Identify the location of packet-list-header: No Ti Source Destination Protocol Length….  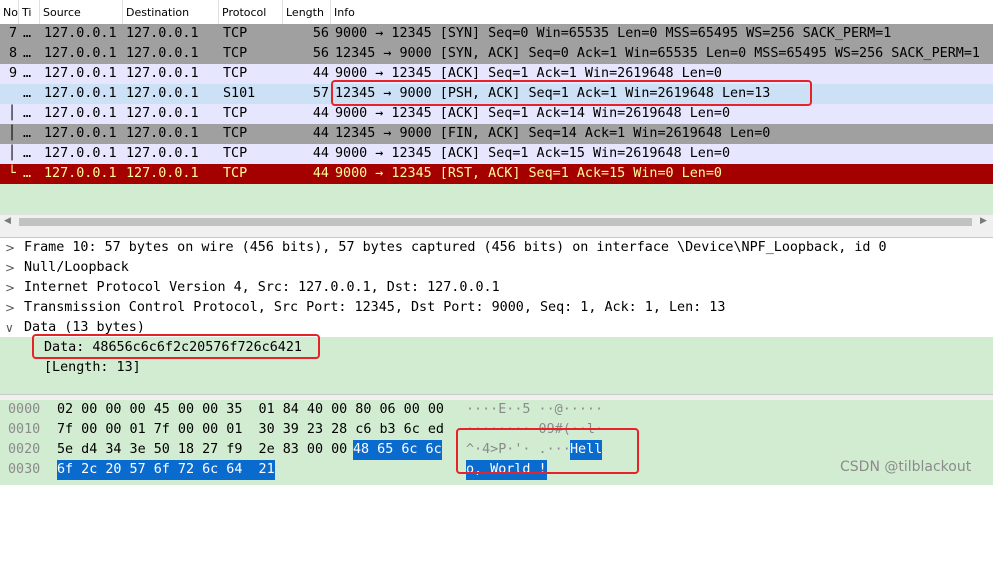
(496, 12).